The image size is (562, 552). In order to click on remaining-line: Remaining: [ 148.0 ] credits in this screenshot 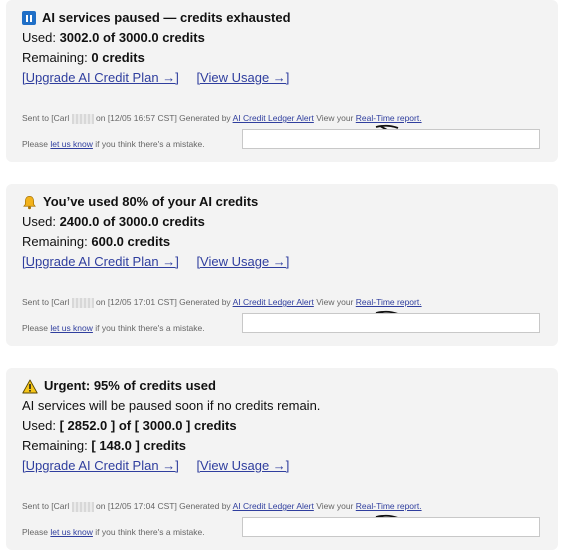, I will do `click(104, 445)`.